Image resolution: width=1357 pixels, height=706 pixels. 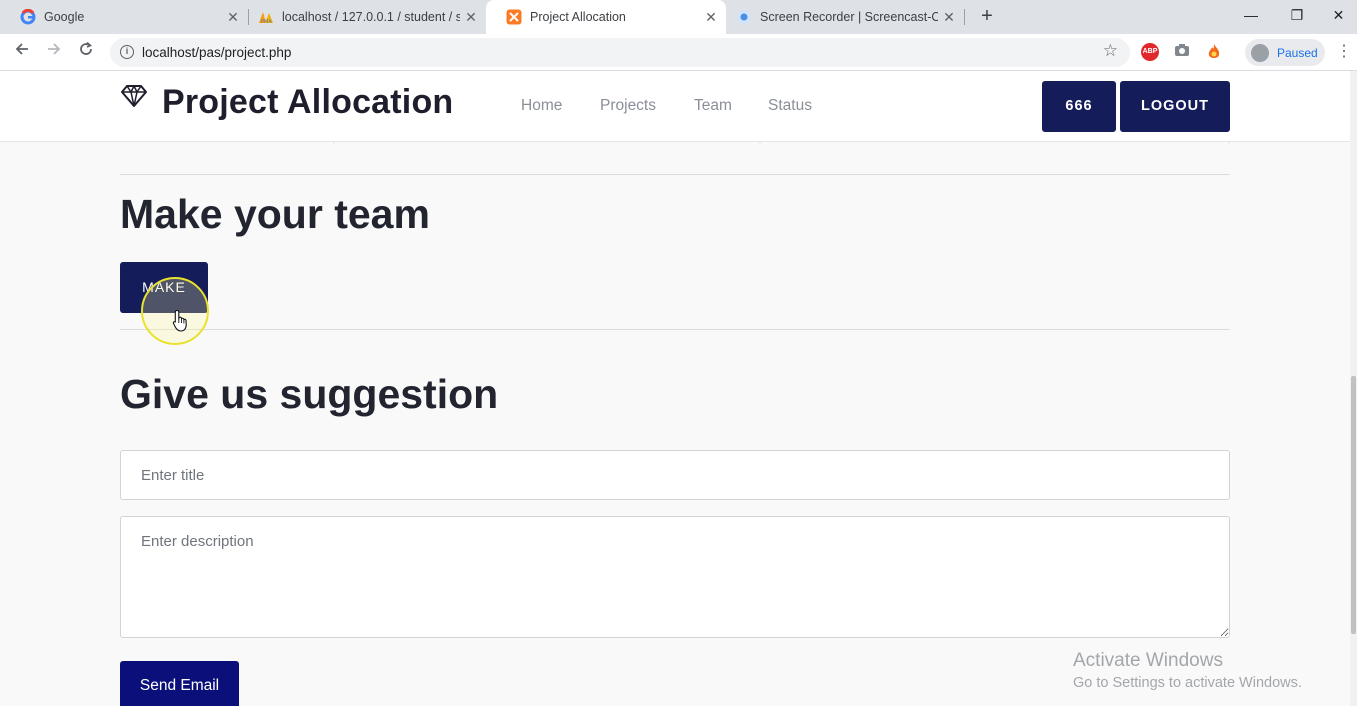 I want to click on profile-status: Paused, so click(x=1297, y=52).